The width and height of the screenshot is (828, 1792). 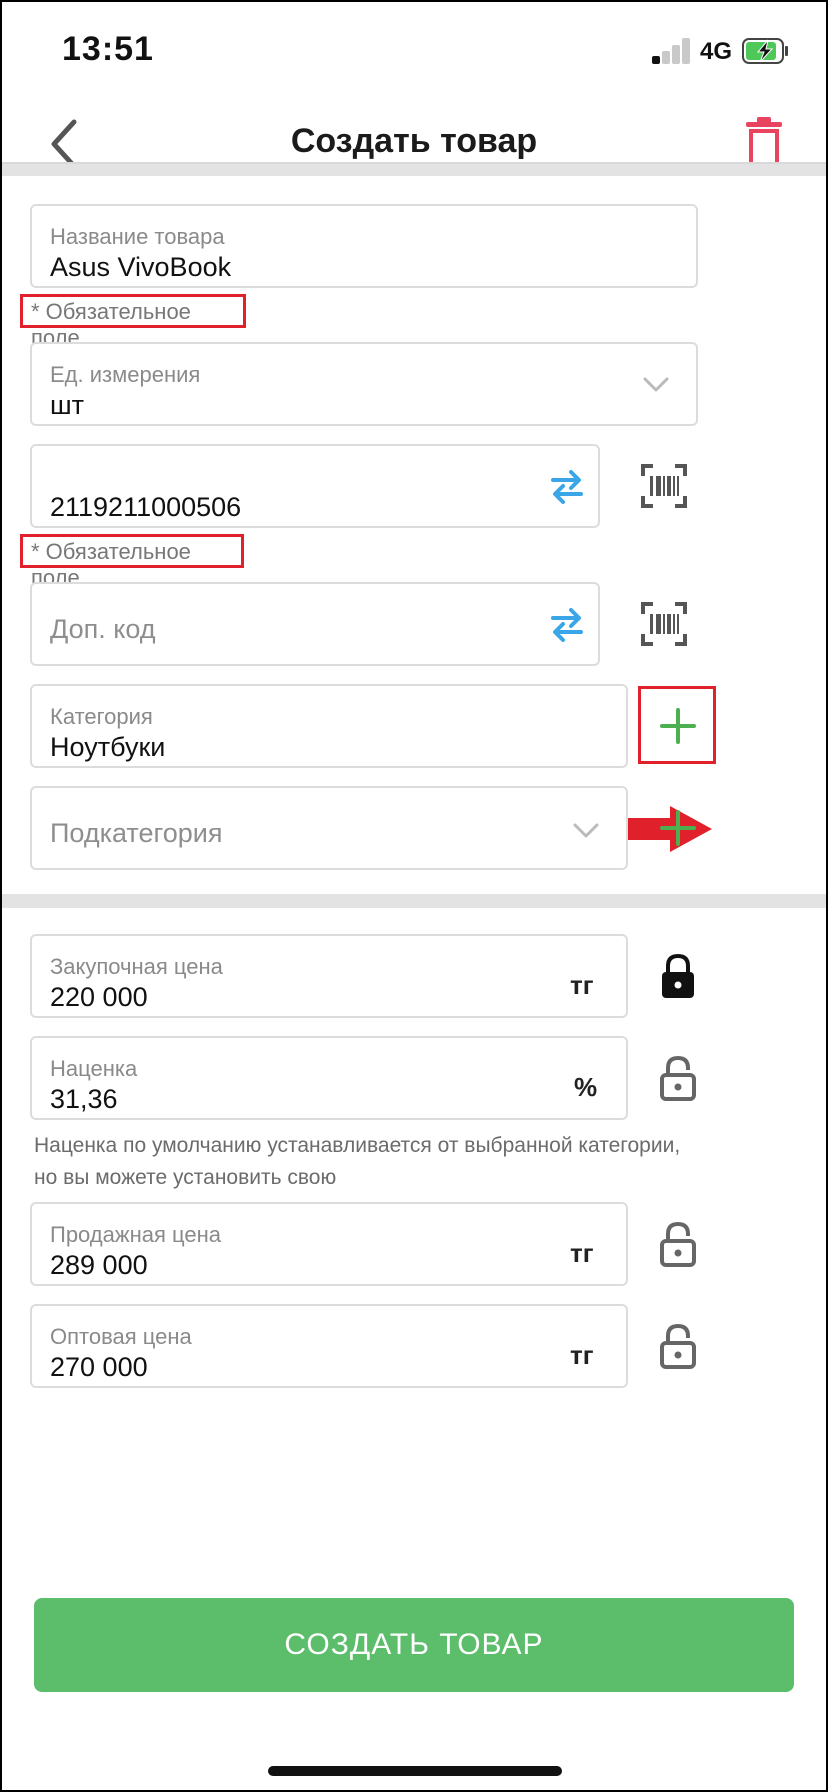 What do you see at coordinates (94, 1068) in the screenshot?
I see `markup-label: Наценка` at bounding box center [94, 1068].